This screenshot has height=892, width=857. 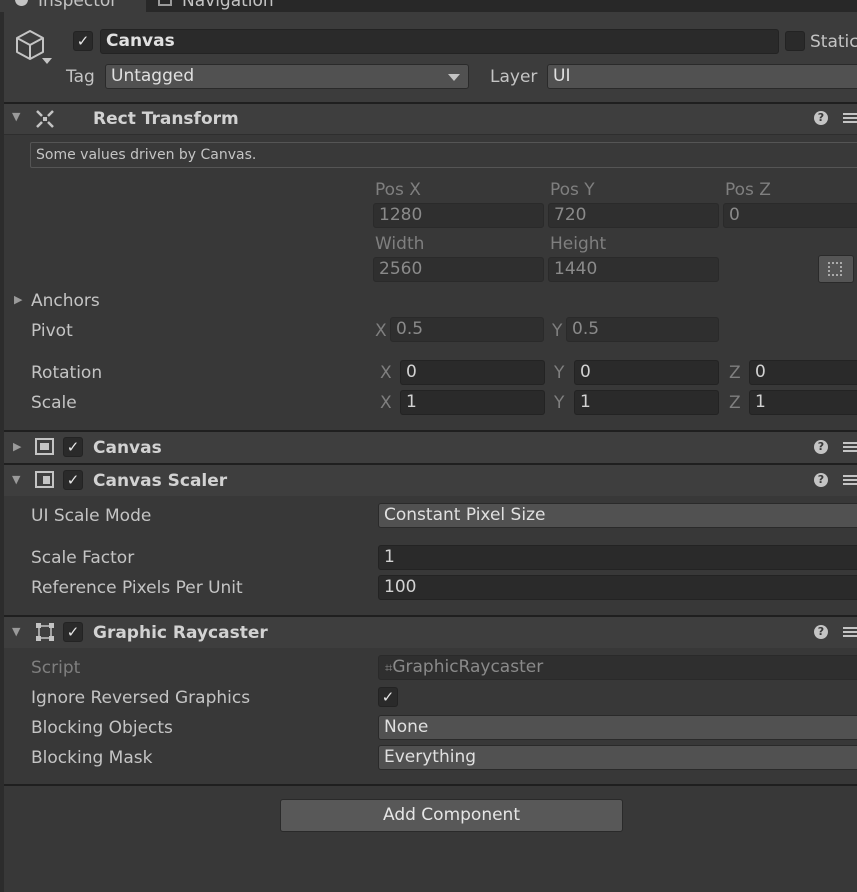 What do you see at coordinates (617, 757) in the screenshot?
I see `blocking-mask-dropdown: Everything` at bounding box center [617, 757].